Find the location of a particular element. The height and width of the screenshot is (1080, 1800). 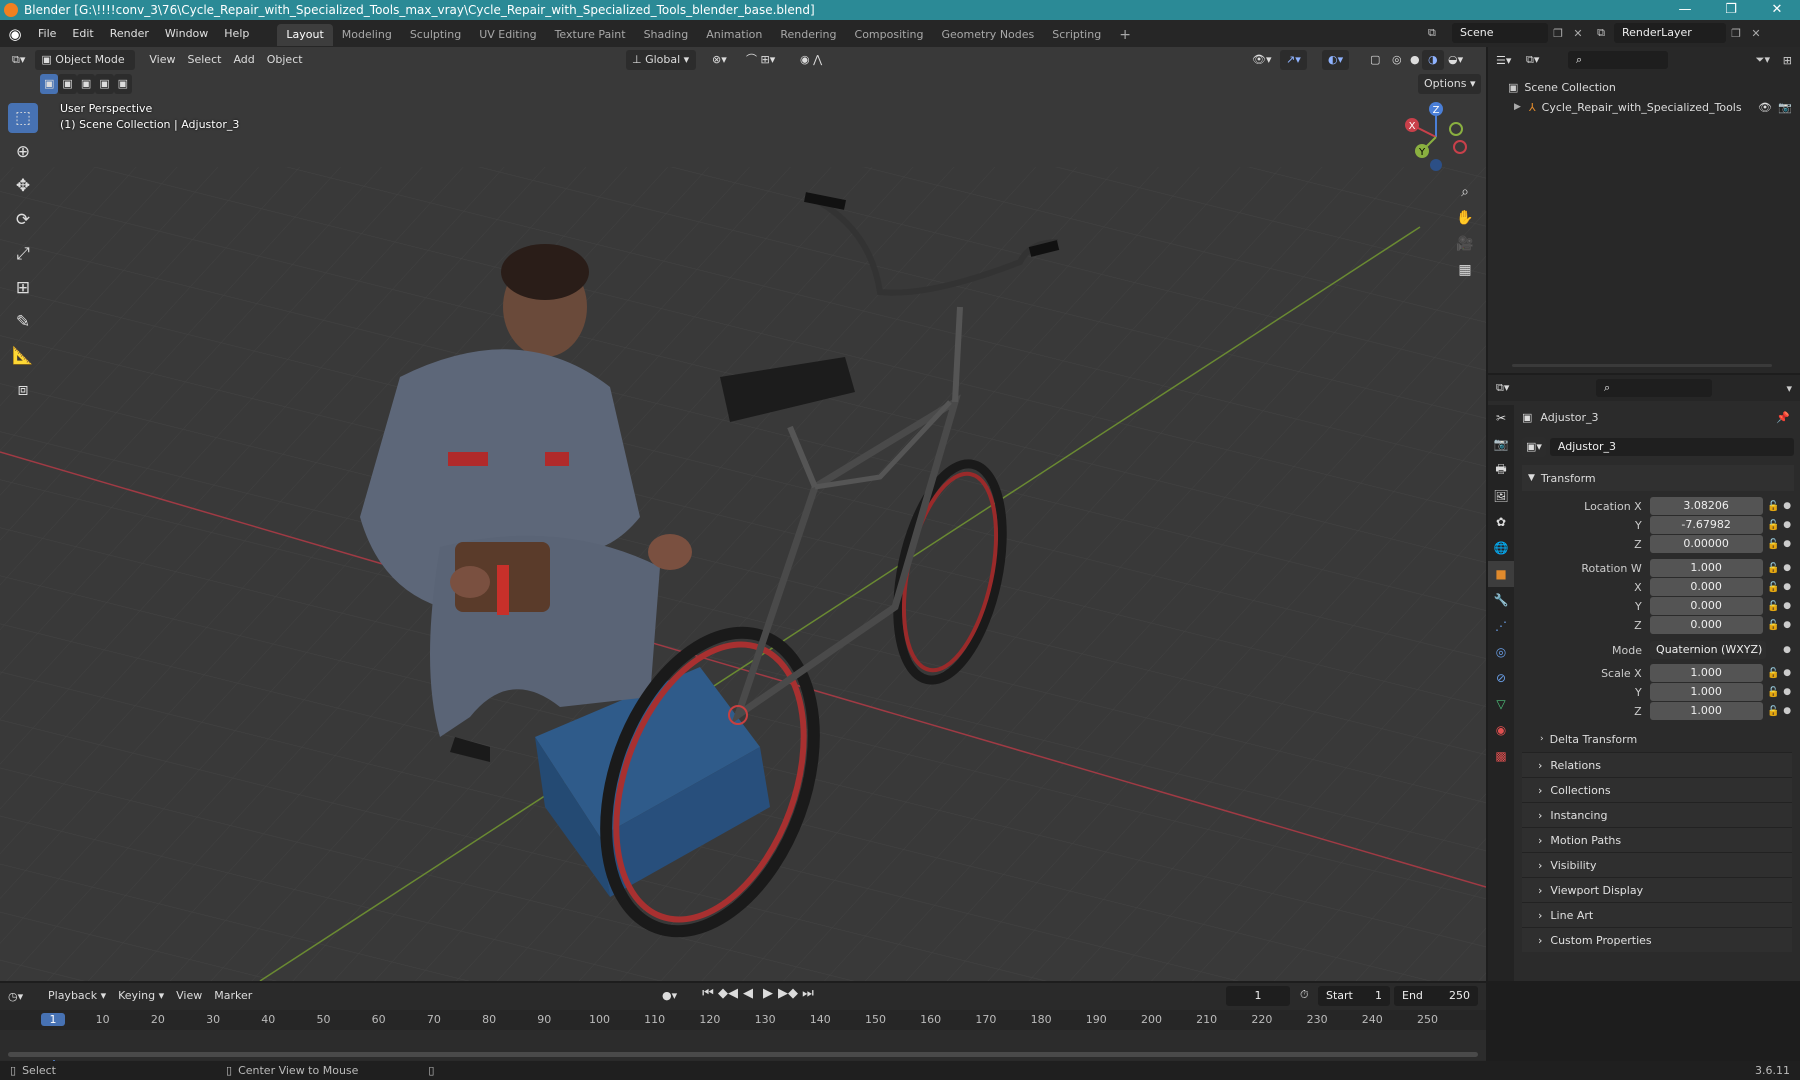

tab-layout: Layout is located at coordinates (305, 35).